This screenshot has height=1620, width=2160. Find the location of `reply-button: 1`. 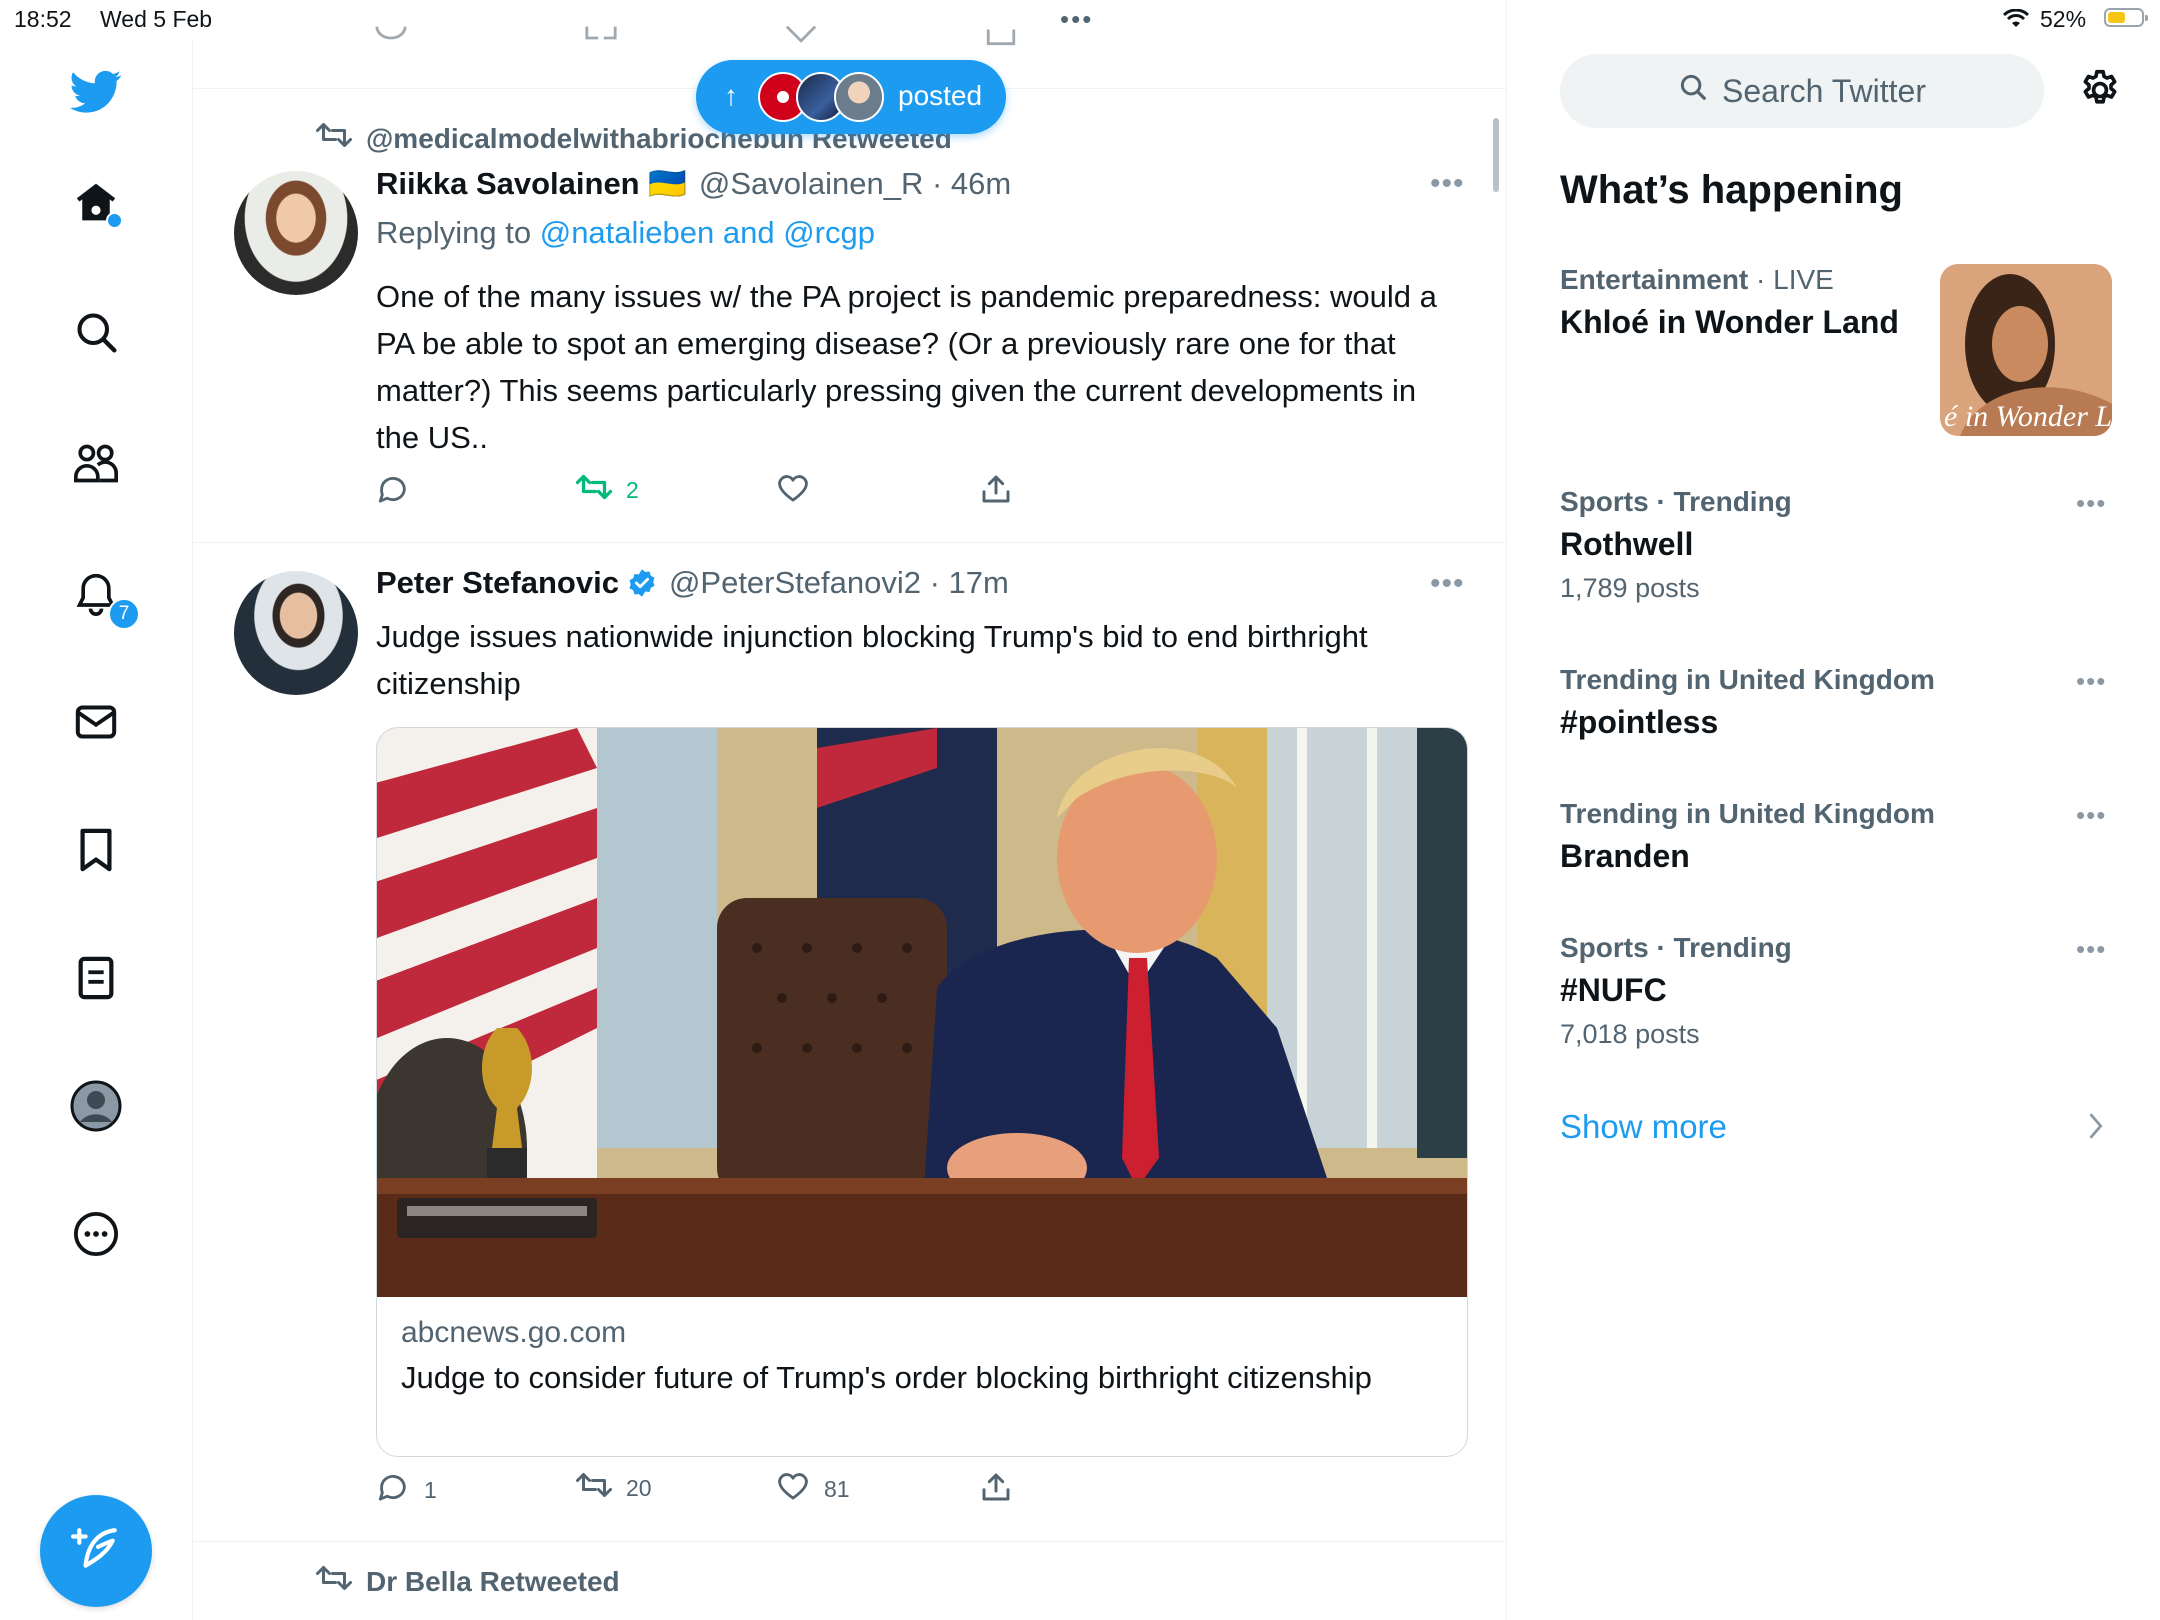

reply-button: 1 is located at coordinates (406, 1490).